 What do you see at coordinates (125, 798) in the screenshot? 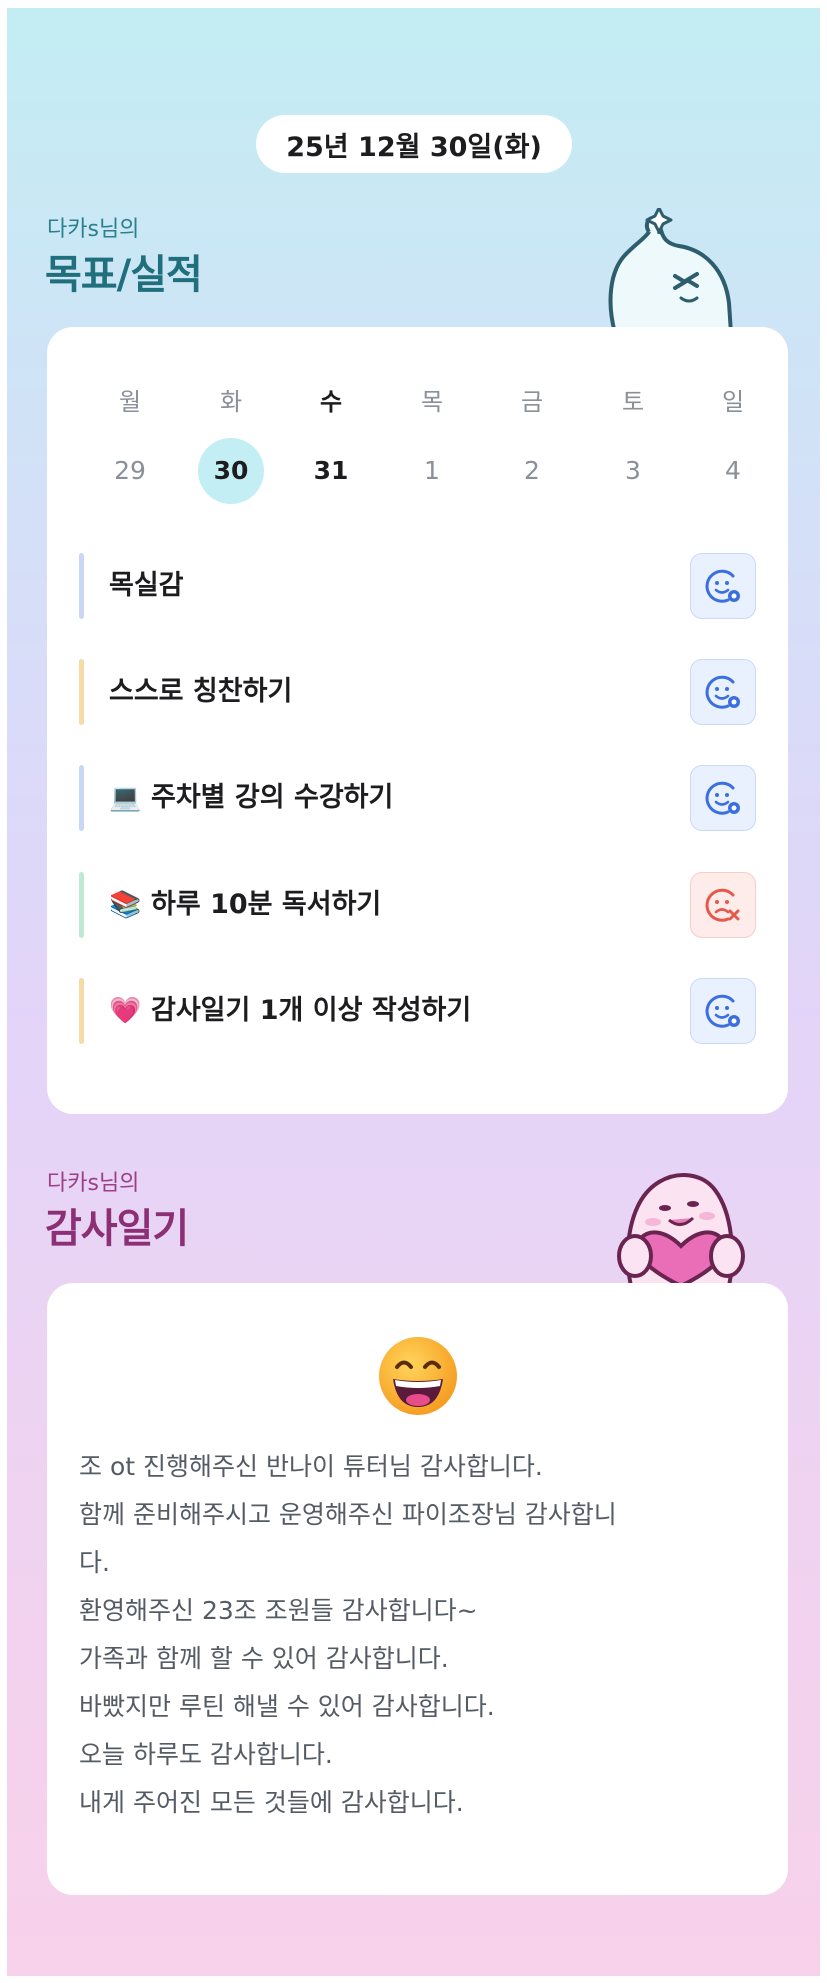
I see `laptop-emoji: 💻` at bounding box center [125, 798].